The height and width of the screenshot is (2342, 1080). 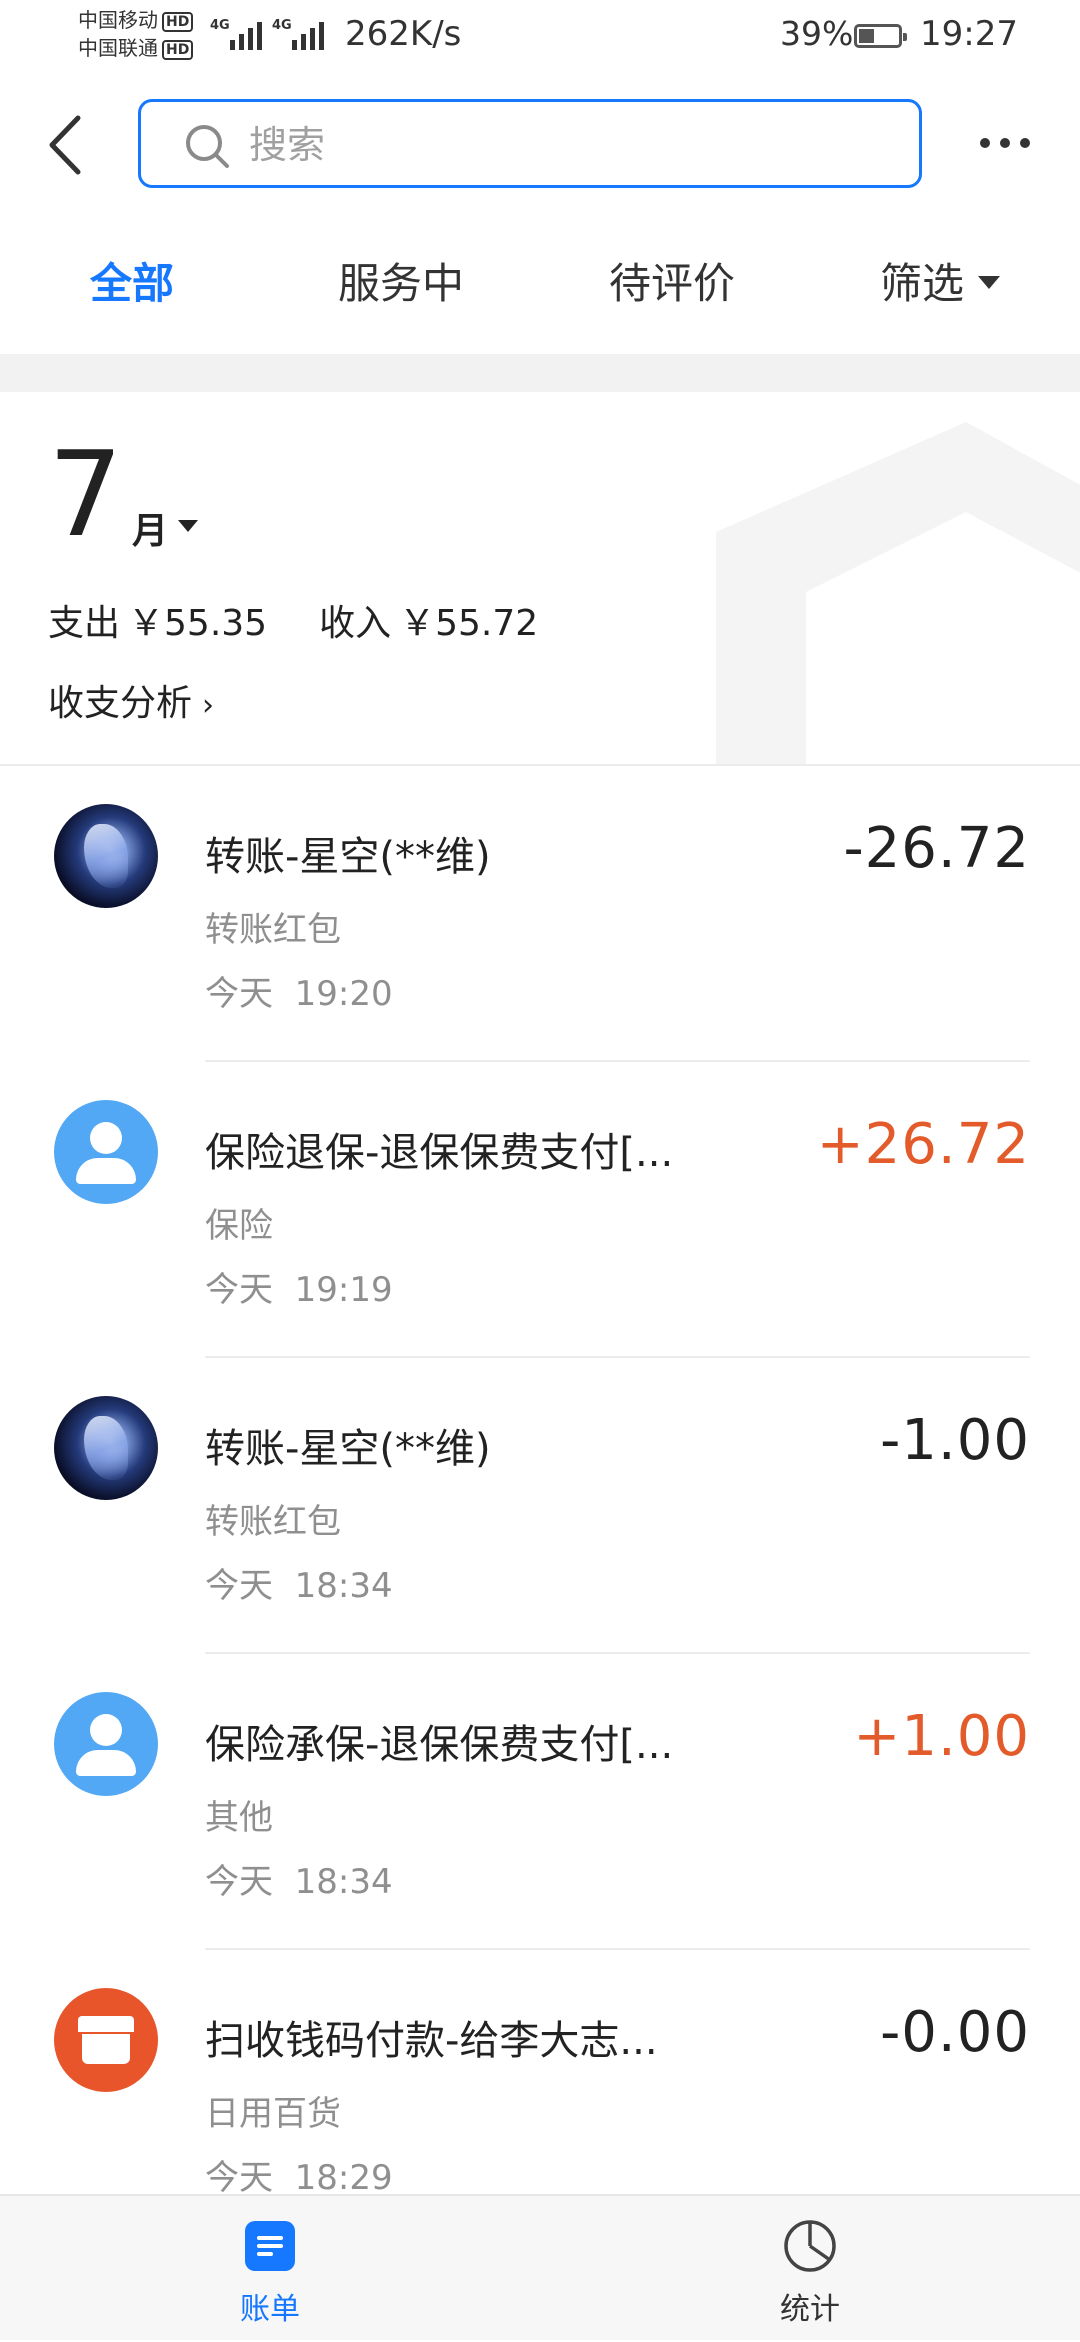 What do you see at coordinates (540, 914) in the screenshot?
I see `transaction-row: 转账-星空(**维) 转账红包 今天 19:20 -26.72` at bounding box center [540, 914].